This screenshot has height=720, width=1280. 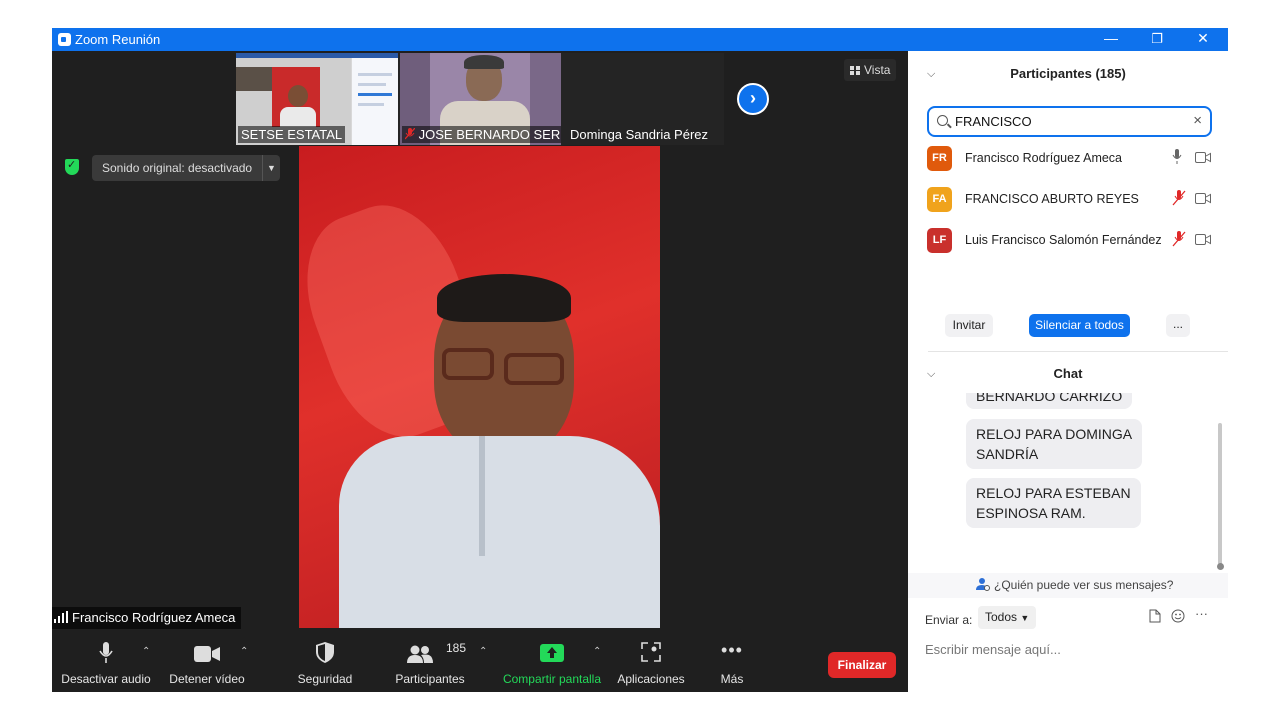 What do you see at coordinates (753, 99) in the screenshot?
I see `next-page-button: ›` at bounding box center [753, 99].